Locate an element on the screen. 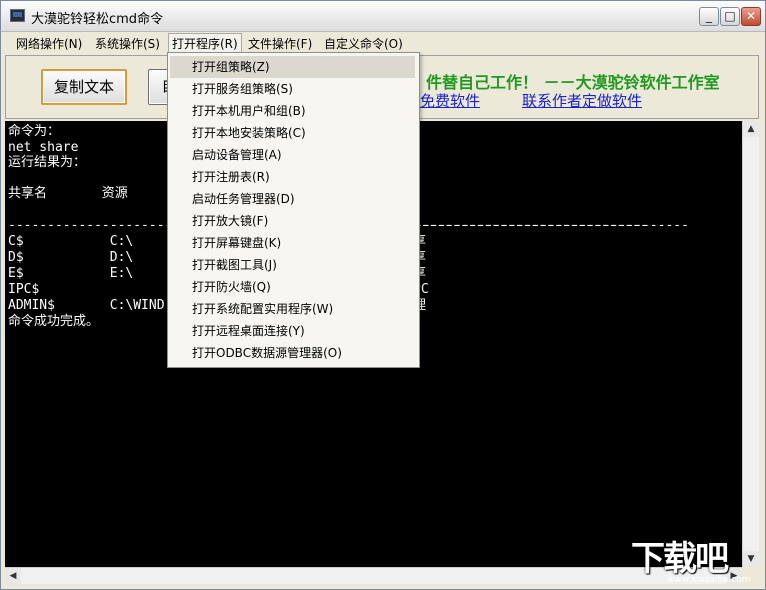 The width and height of the screenshot is (766, 590). menu-item-local-users-groups: 打开本机用户和组(B) is located at coordinates (292, 111).